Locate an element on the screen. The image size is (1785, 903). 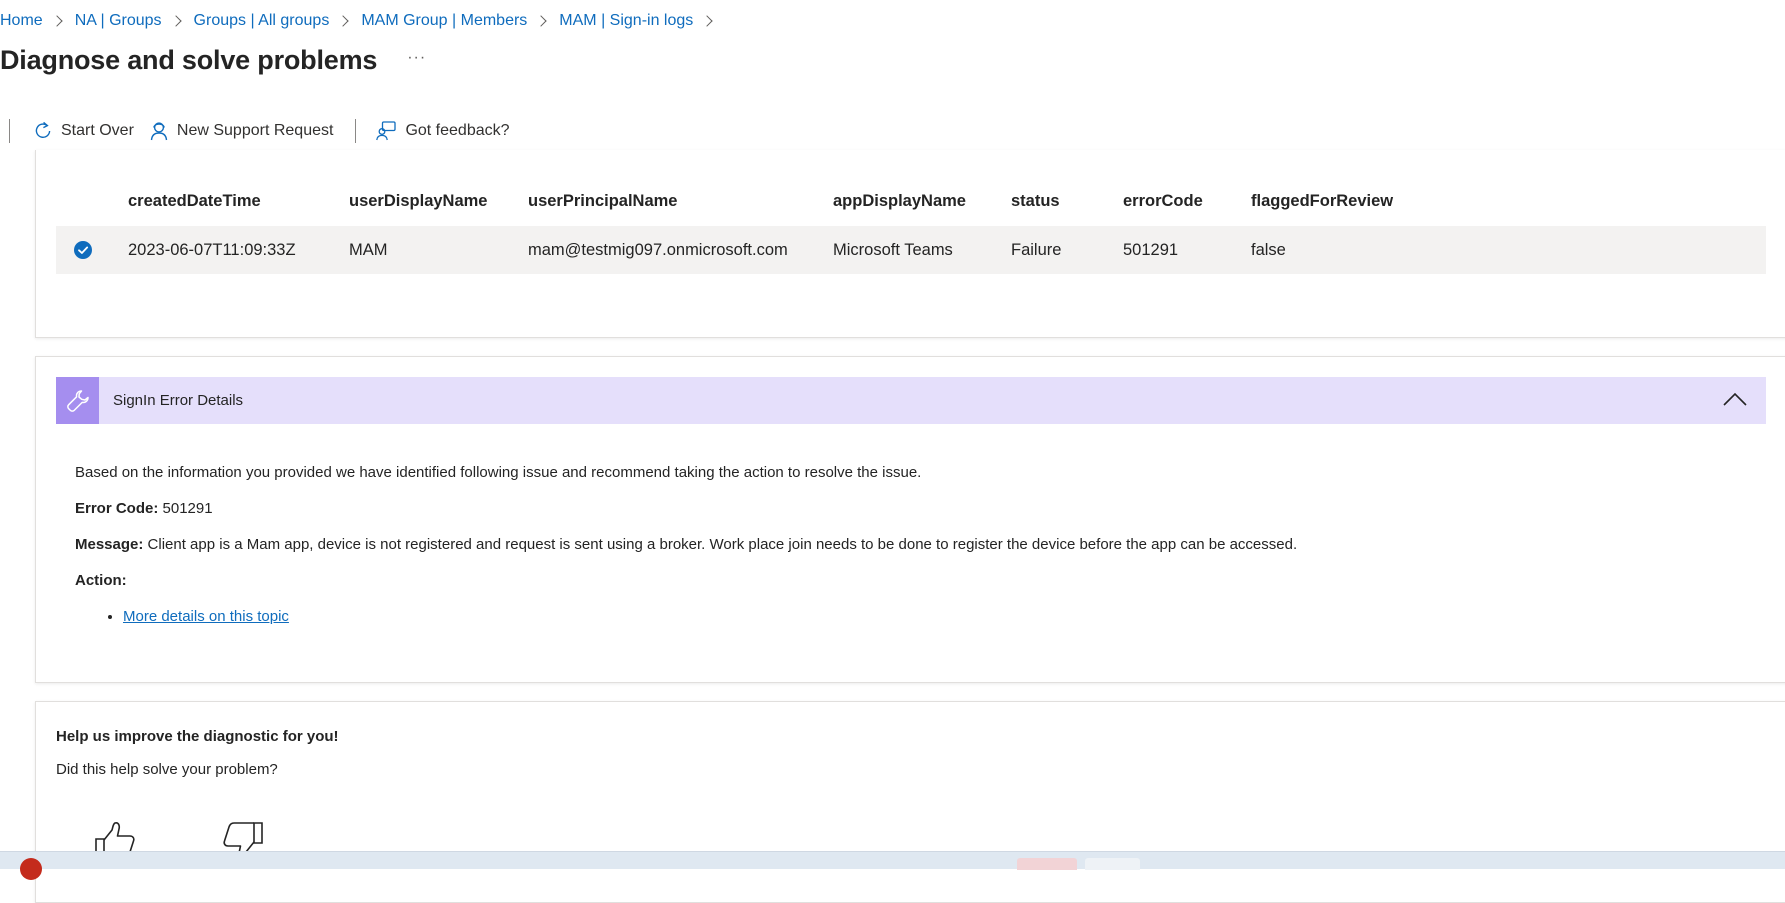
wrench-icon is located at coordinates (77, 400).